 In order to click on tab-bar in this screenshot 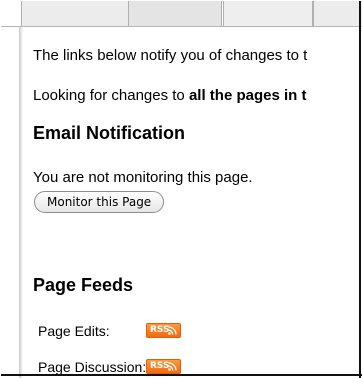, I will do `click(181, 14)`.